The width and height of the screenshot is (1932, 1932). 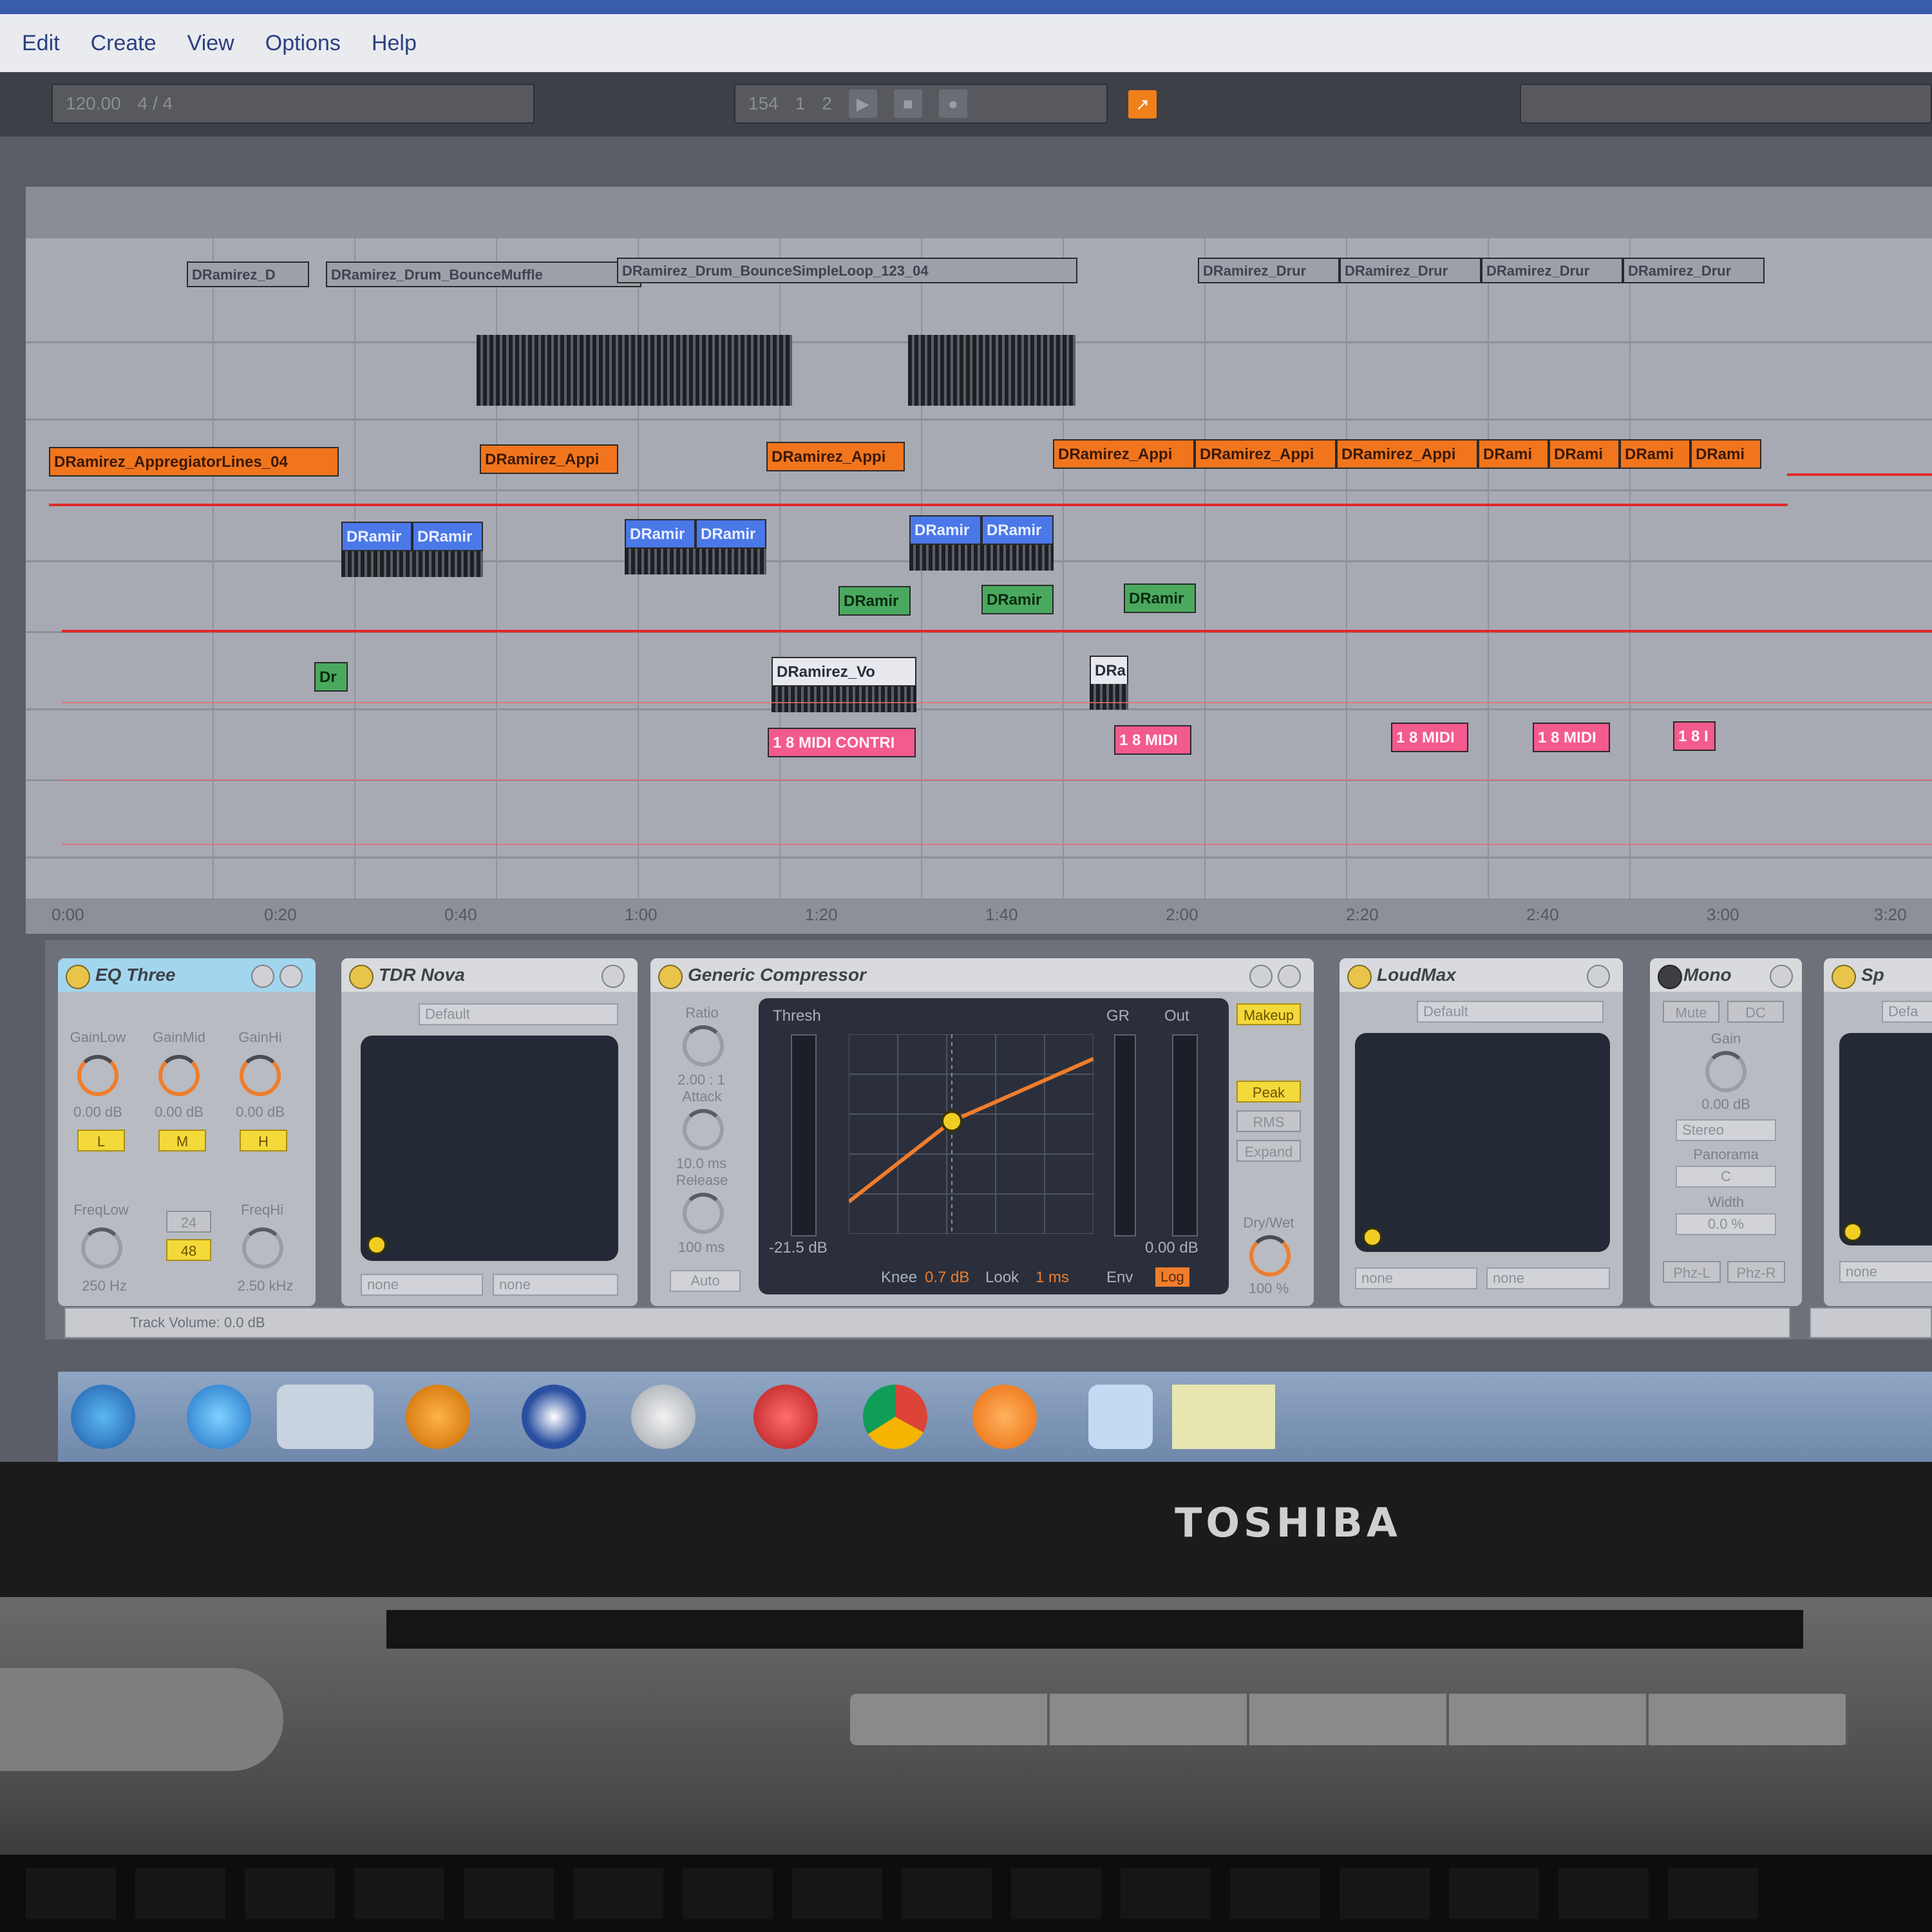 I want to click on play-icon: ▶, so click(x=862, y=104).